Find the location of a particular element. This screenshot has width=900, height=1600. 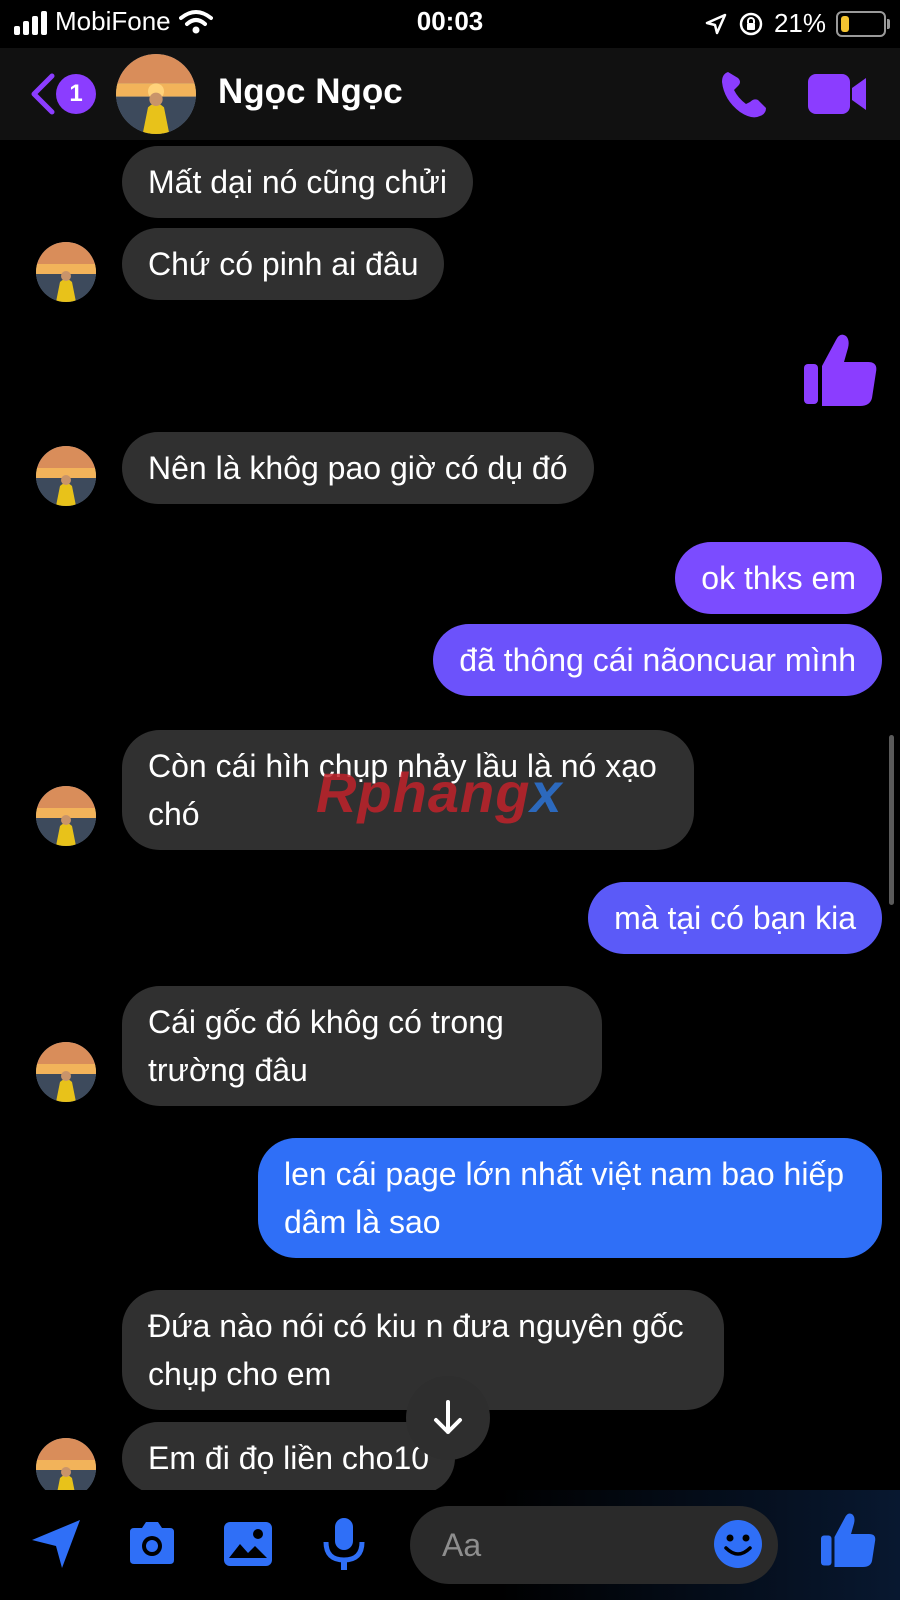

conversation-header: 1 Ngọc Ngọc is located at coordinates (450, 94).